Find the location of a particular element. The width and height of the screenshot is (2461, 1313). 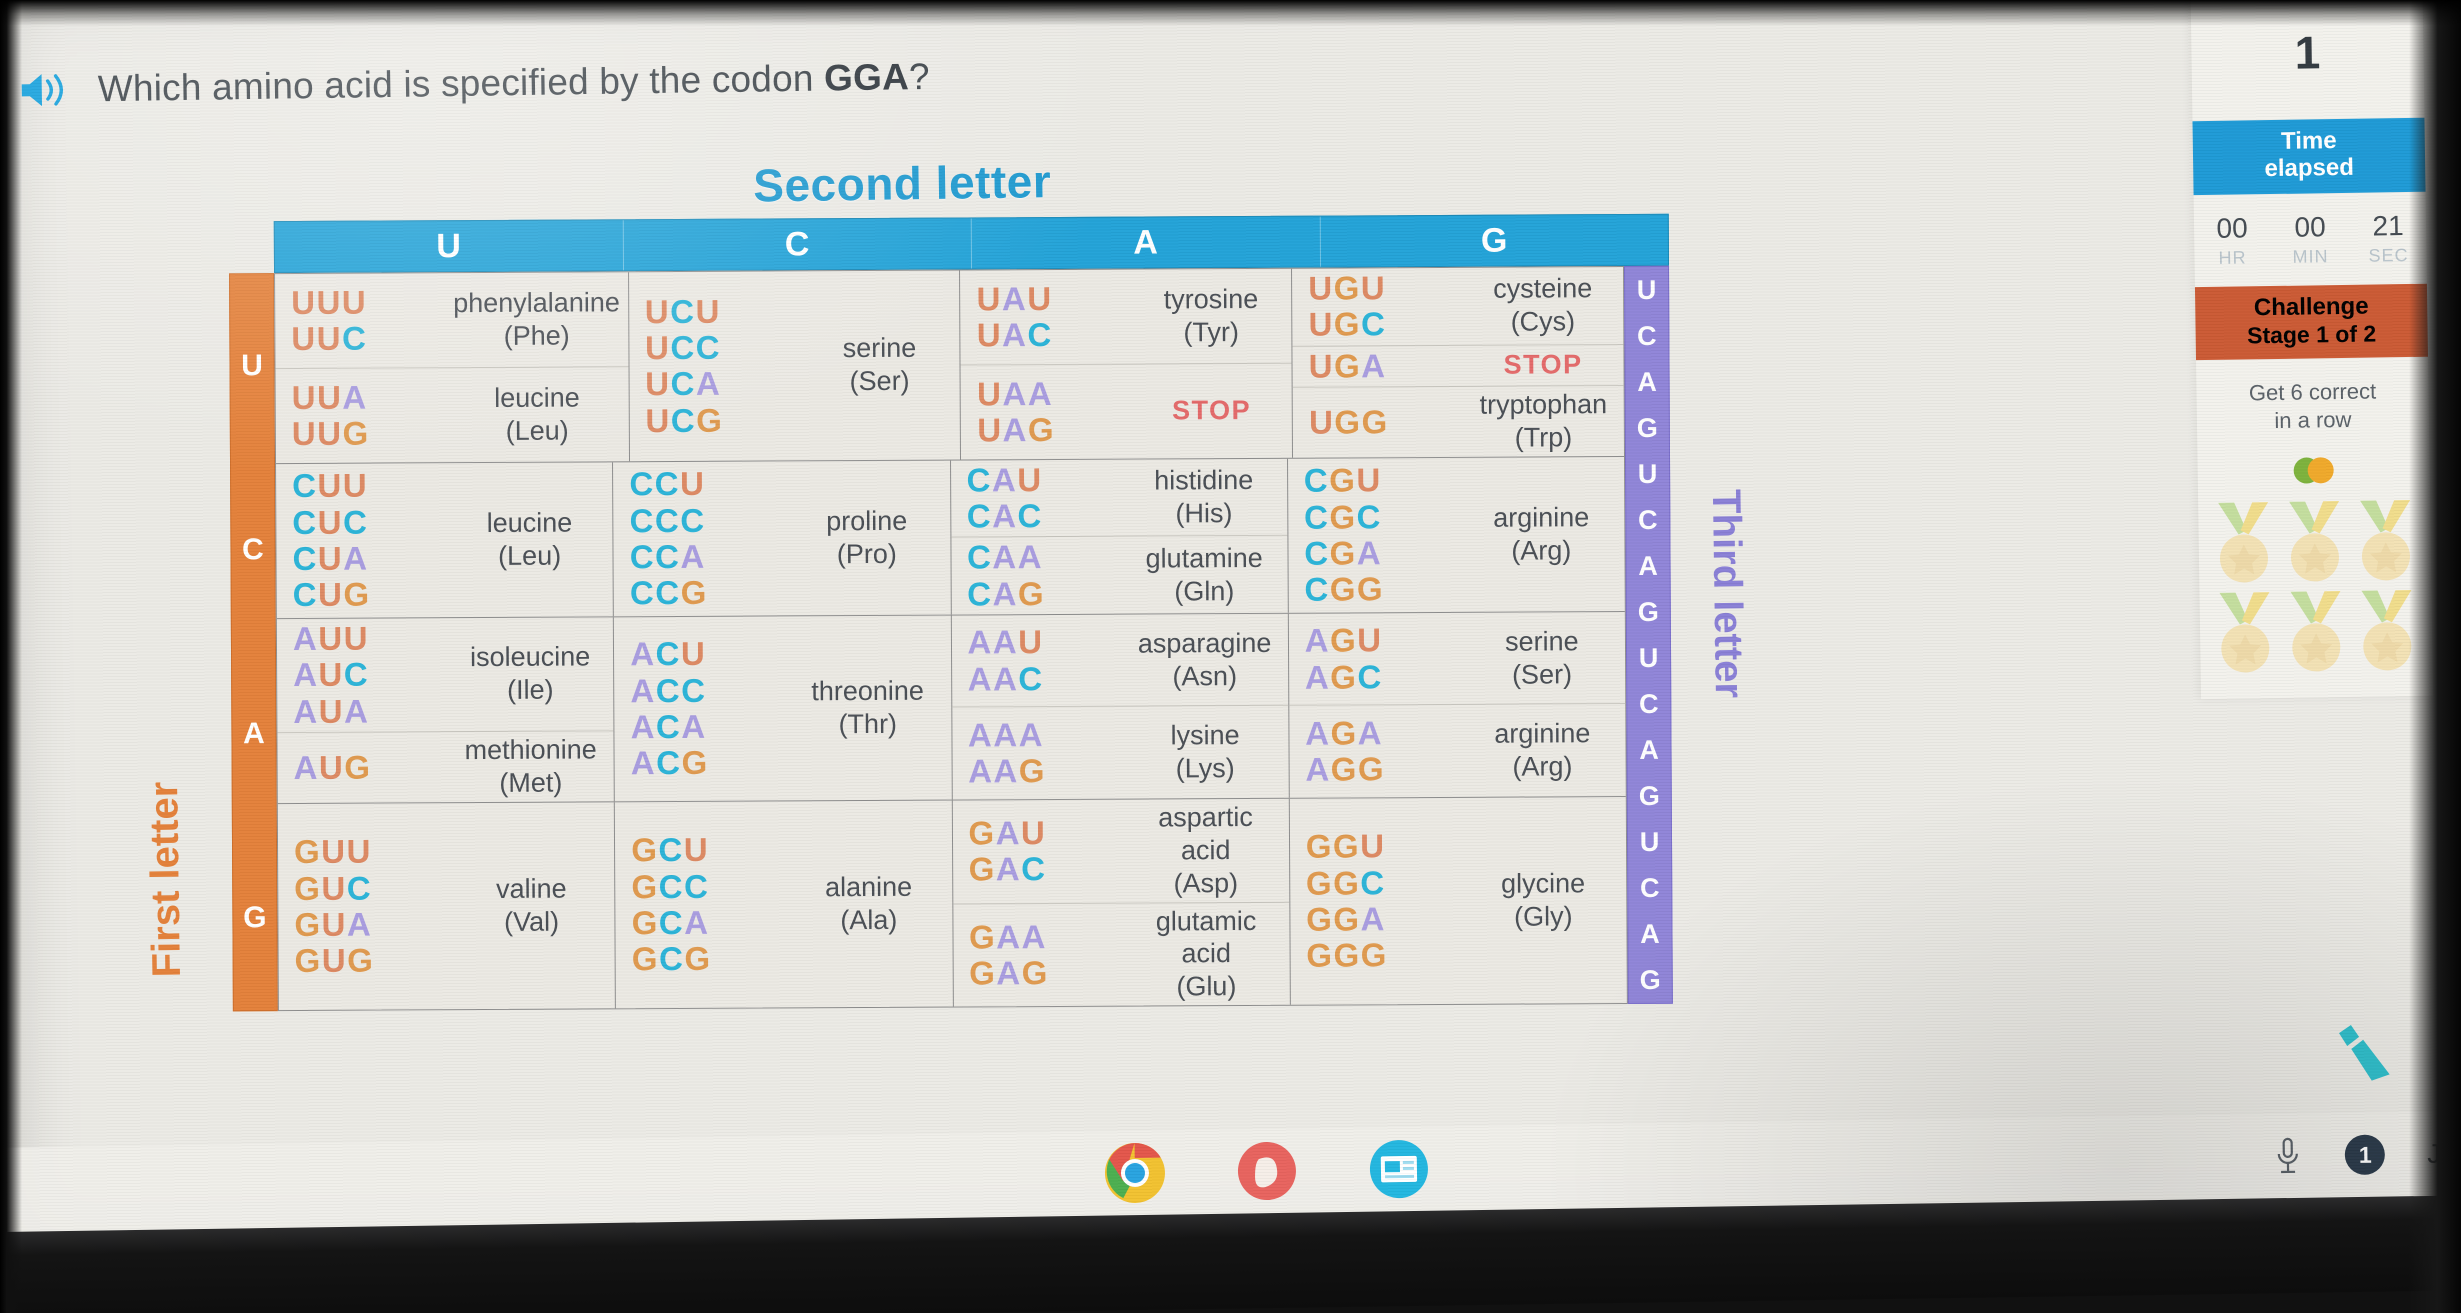

codon-group: GCU GCC GCA GCG alanine (Ala) is located at coordinates (783, 904).